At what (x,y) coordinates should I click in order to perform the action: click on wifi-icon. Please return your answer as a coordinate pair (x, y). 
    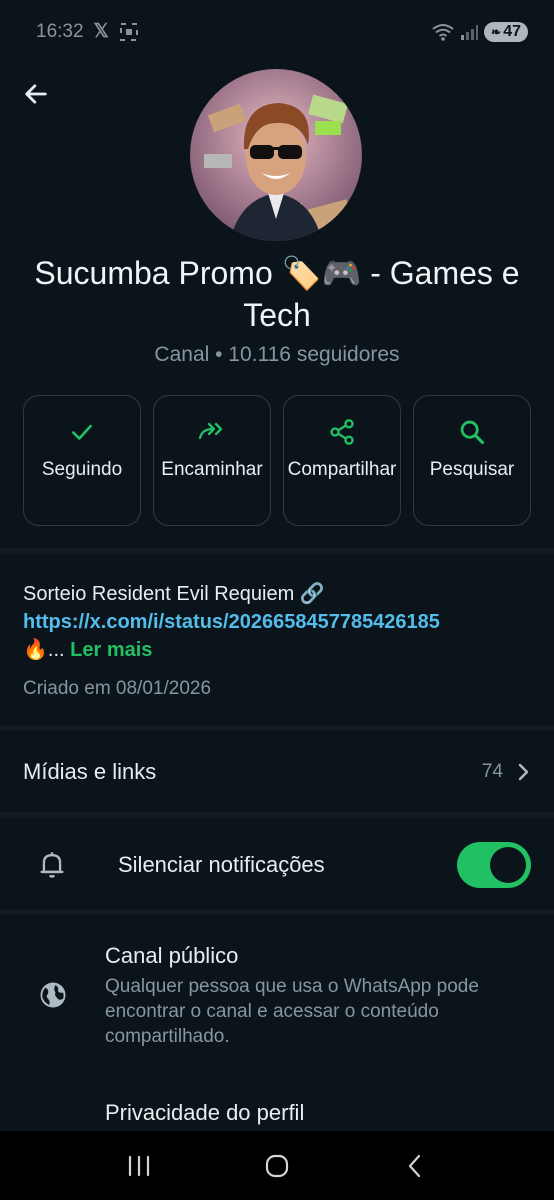
    Looking at the image, I should click on (443, 32).